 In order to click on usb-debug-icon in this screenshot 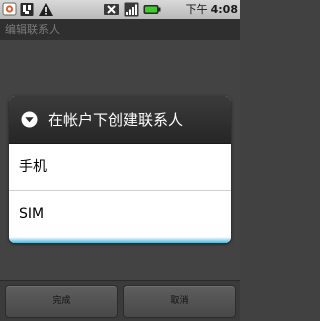, I will do `click(27, 9)`.